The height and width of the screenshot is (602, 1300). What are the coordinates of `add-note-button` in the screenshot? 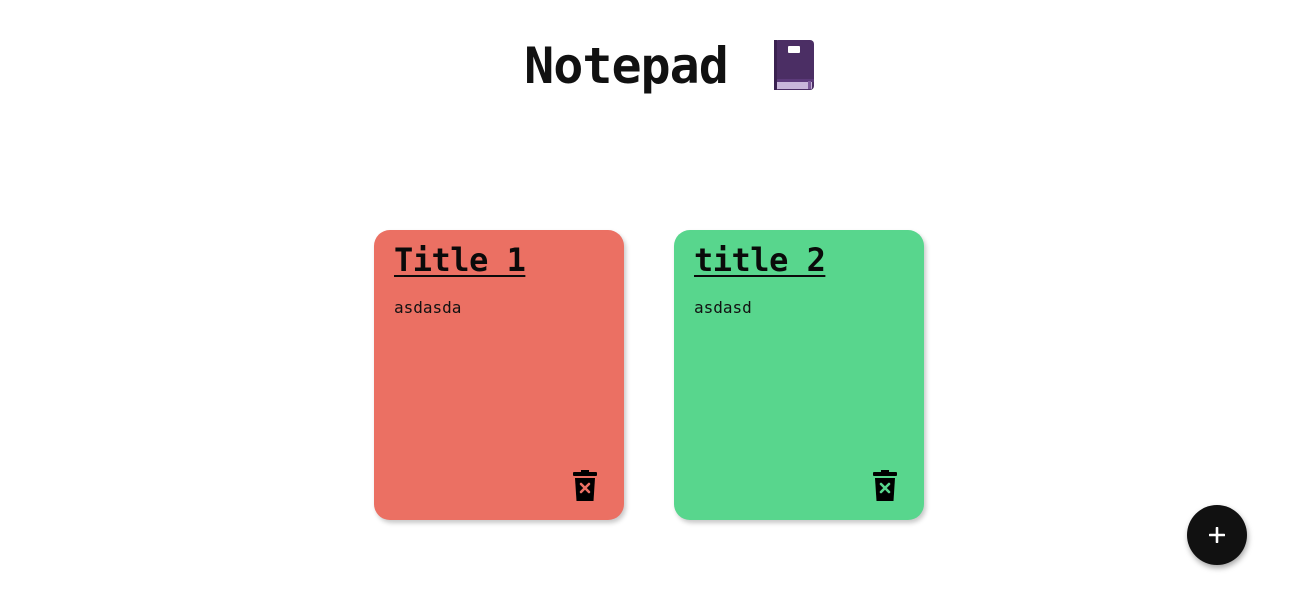 It's located at (1217, 535).